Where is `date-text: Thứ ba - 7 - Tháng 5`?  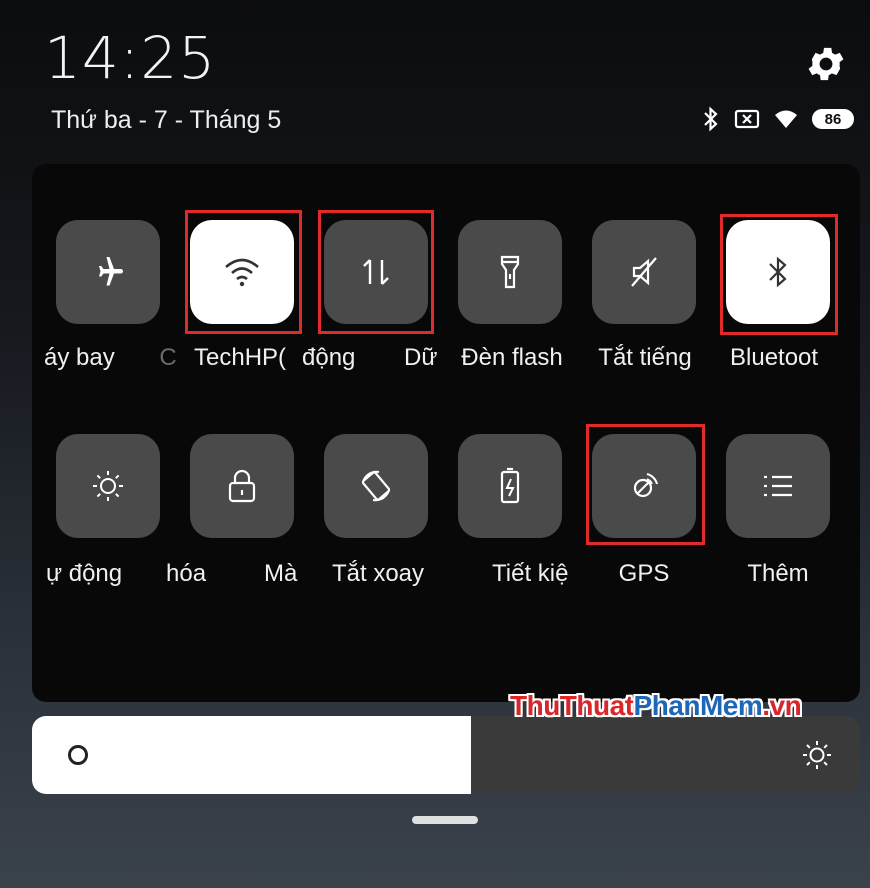
date-text: Thứ ba - 7 - Tháng 5 is located at coordinates (166, 120).